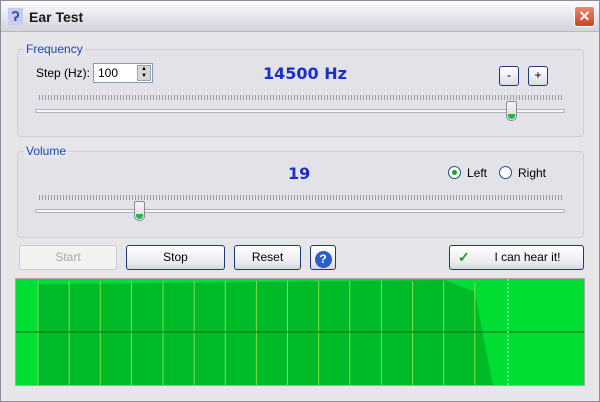  I want to click on frequency-slider-thumb, so click(511, 111).